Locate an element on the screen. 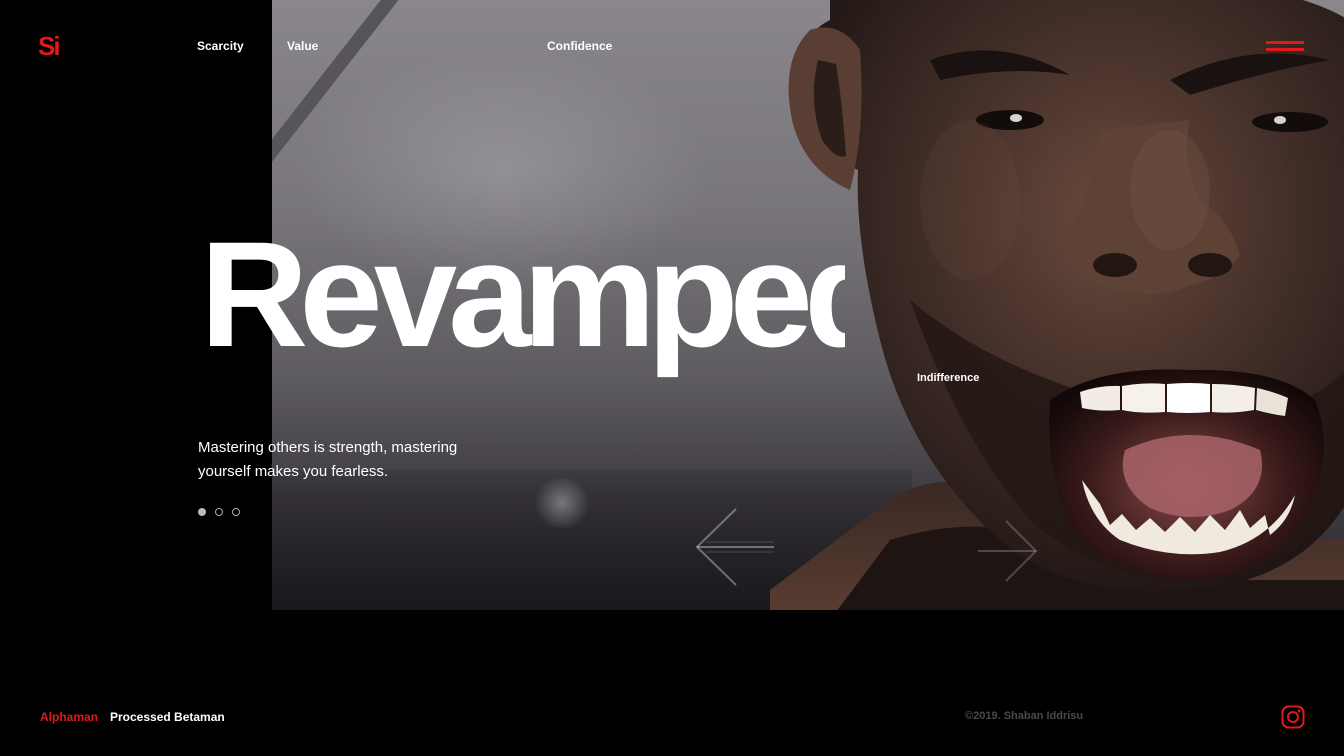  hero-headline: Revamped is located at coordinates (522, 296).